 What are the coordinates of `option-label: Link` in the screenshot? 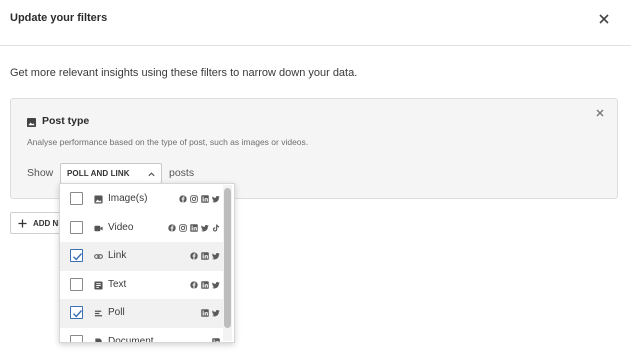 It's located at (117, 255).